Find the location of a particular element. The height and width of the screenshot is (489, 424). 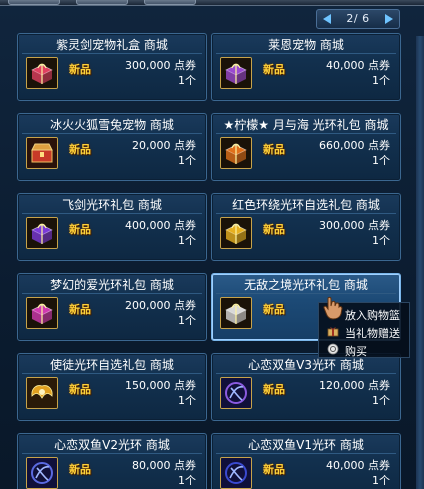

navy-fish-aura-icon is located at coordinates (236, 473).